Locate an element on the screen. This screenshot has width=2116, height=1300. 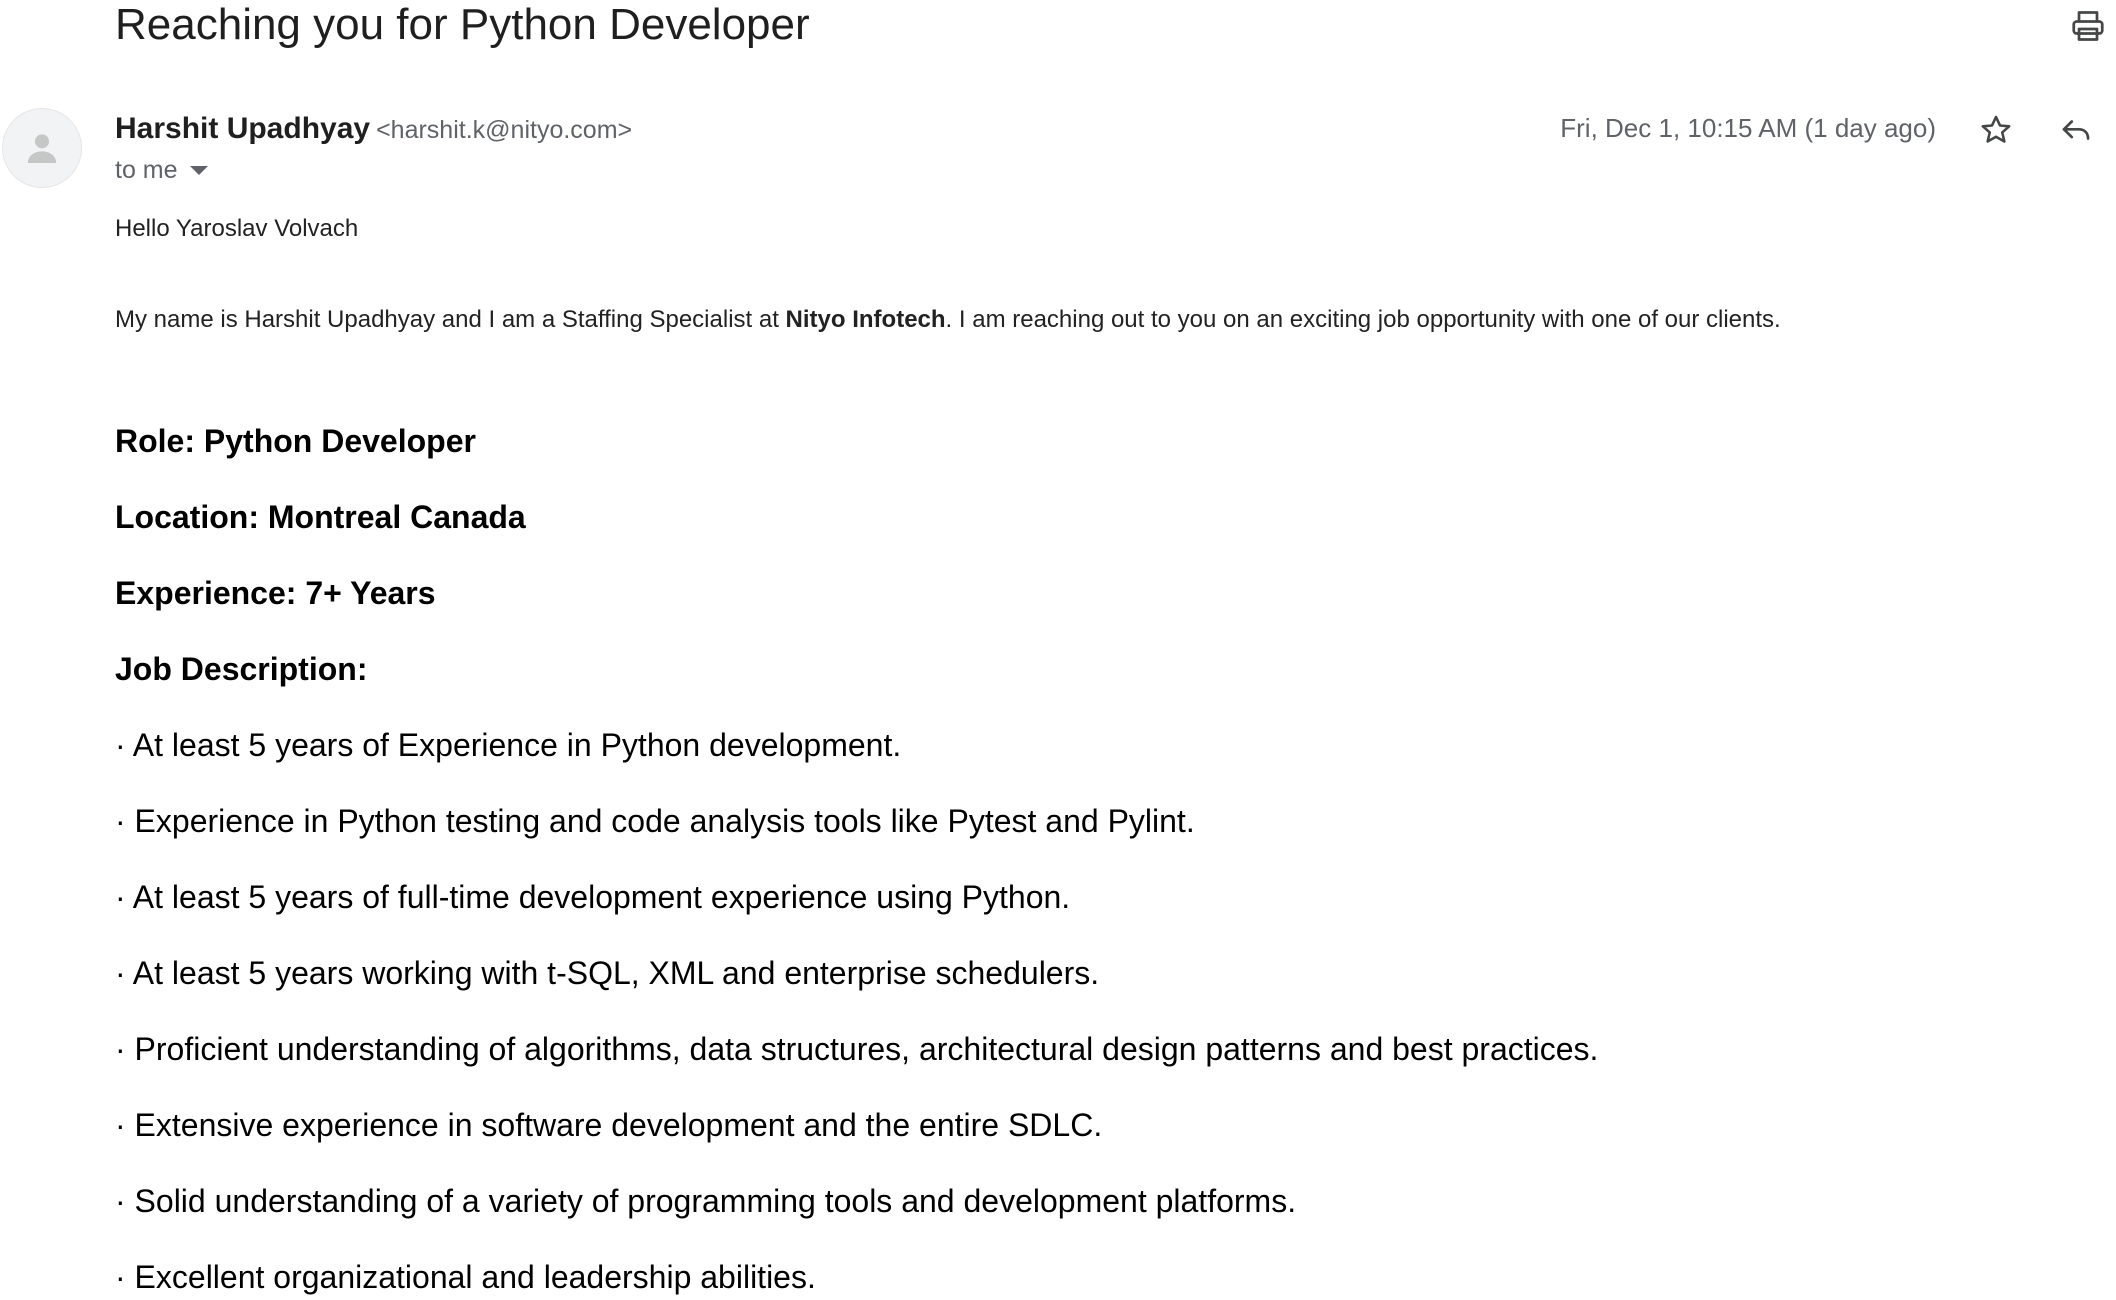
company-name: Nityo Infotech is located at coordinates (865, 319).